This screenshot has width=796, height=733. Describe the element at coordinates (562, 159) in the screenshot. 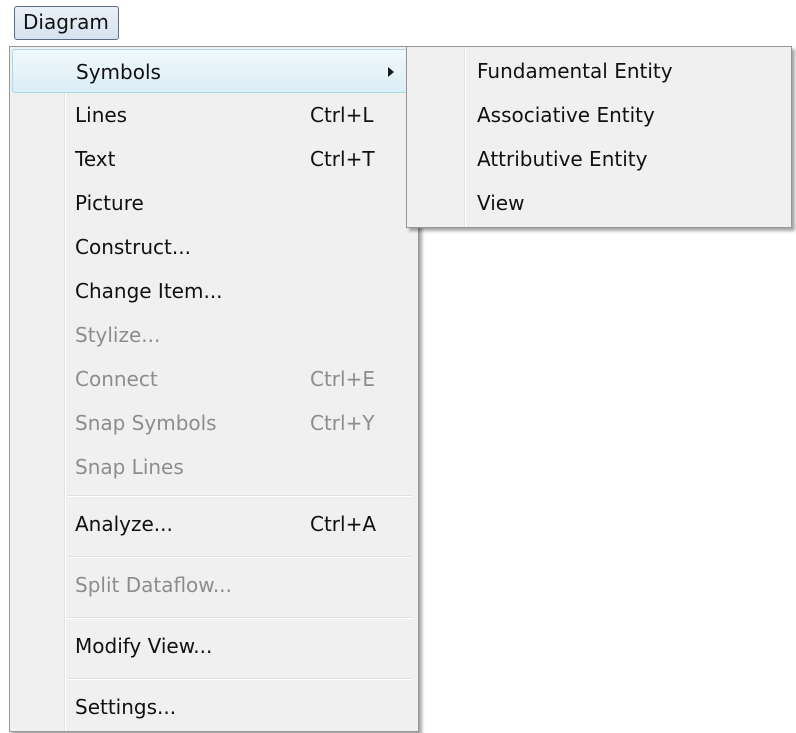

I see `submenu-item-label: Attributive Entity` at that location.